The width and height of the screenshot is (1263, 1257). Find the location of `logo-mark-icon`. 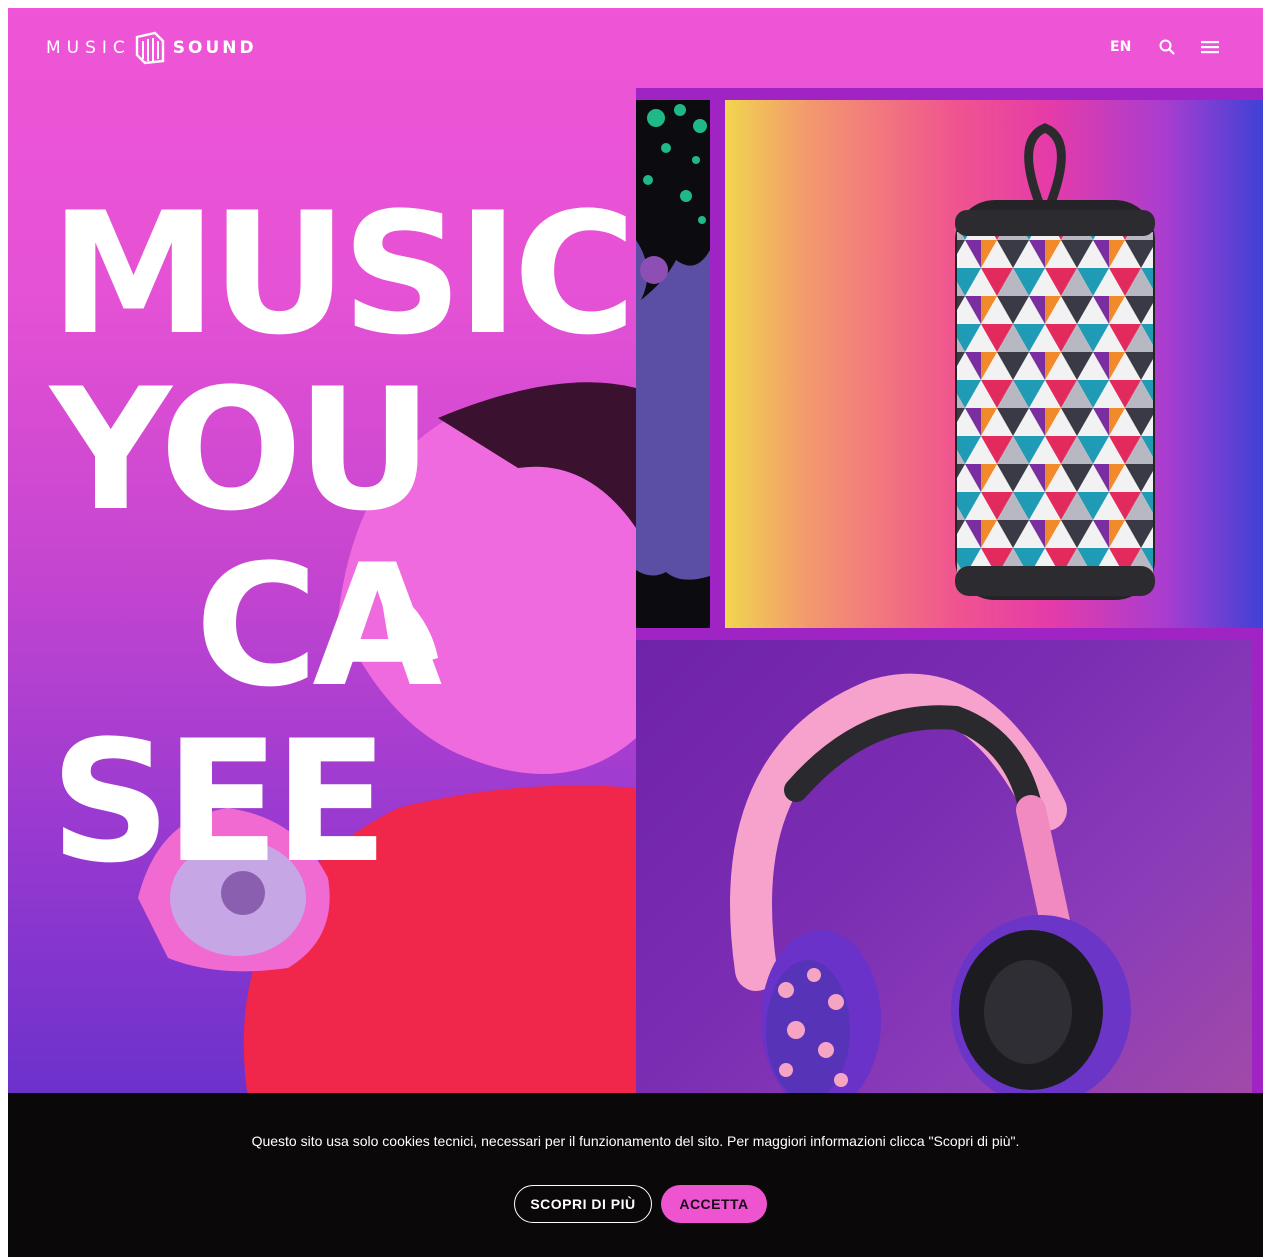

logo-mark-icon is located at coordinates (149, 48).